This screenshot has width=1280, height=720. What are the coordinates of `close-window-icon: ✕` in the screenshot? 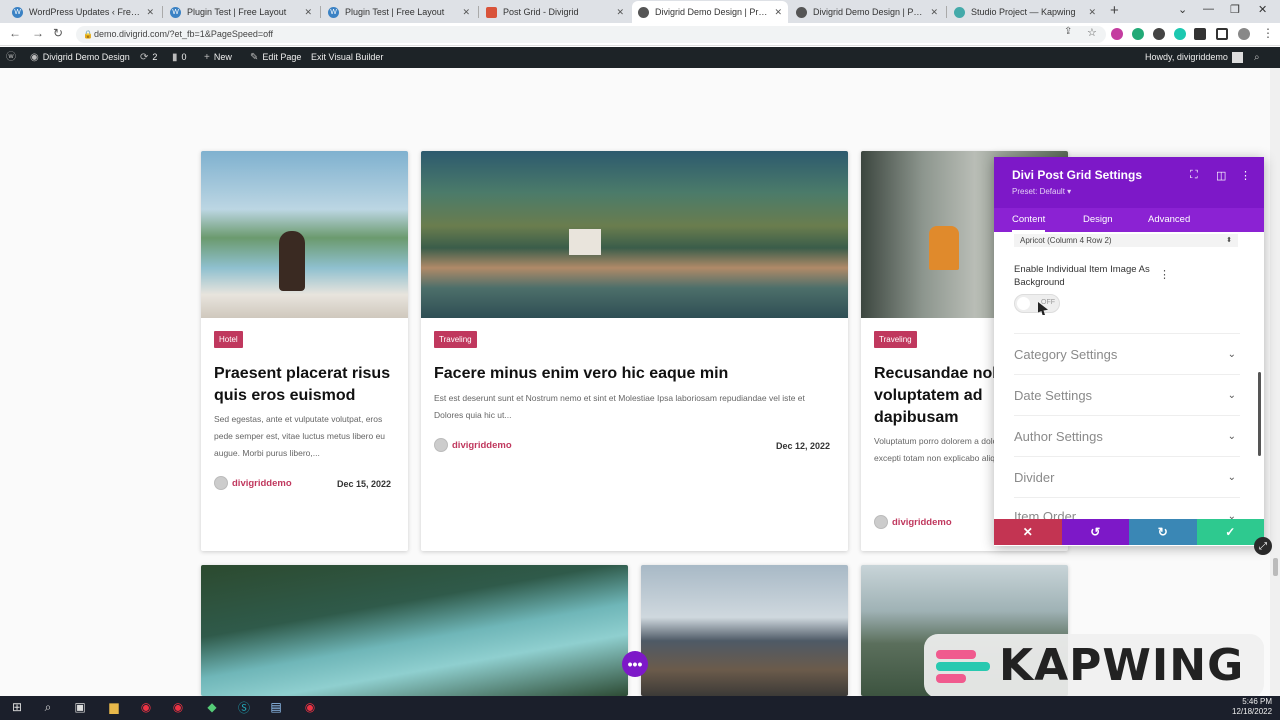 It's located at (1262, 9).